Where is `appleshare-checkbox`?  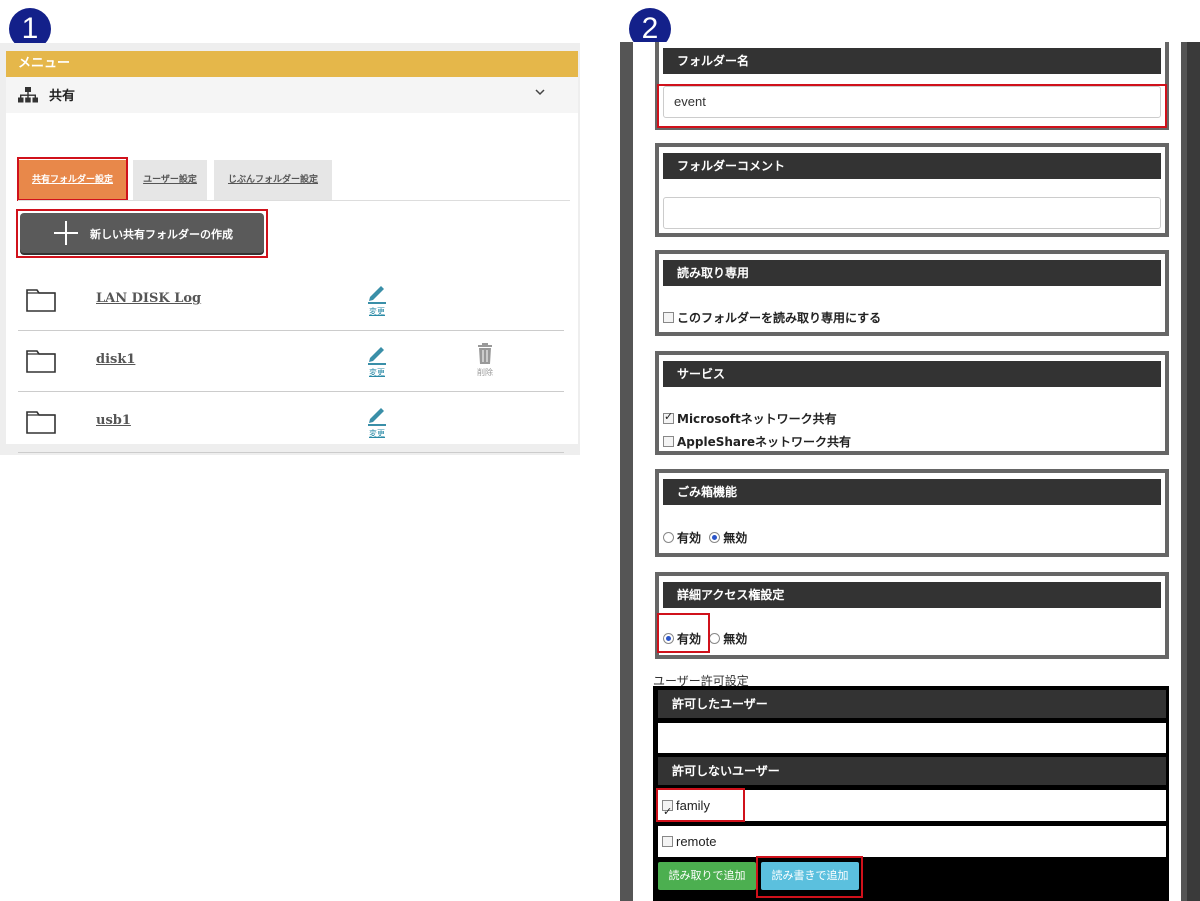
appleshare-checkbox is located at coordinates (668, 441).